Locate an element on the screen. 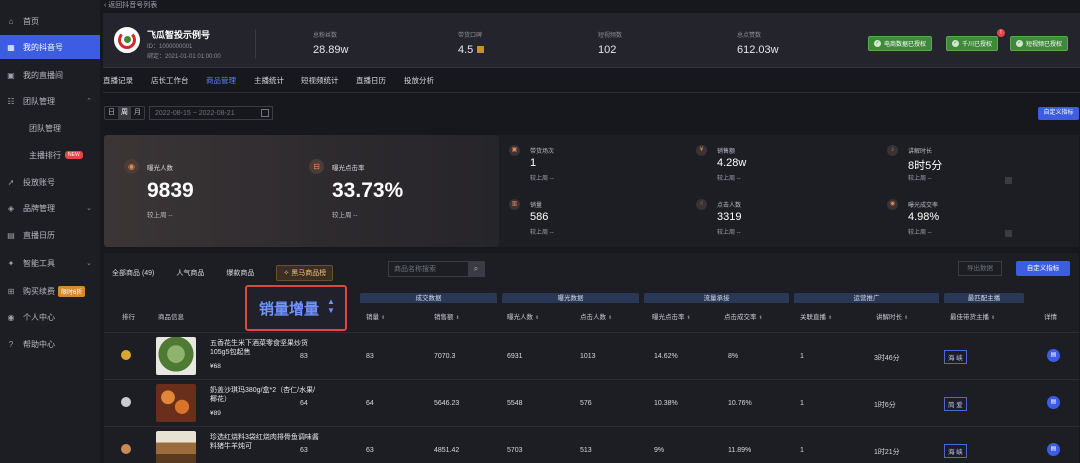  mic-icon: ♪ is located at coordinates (892, 150).